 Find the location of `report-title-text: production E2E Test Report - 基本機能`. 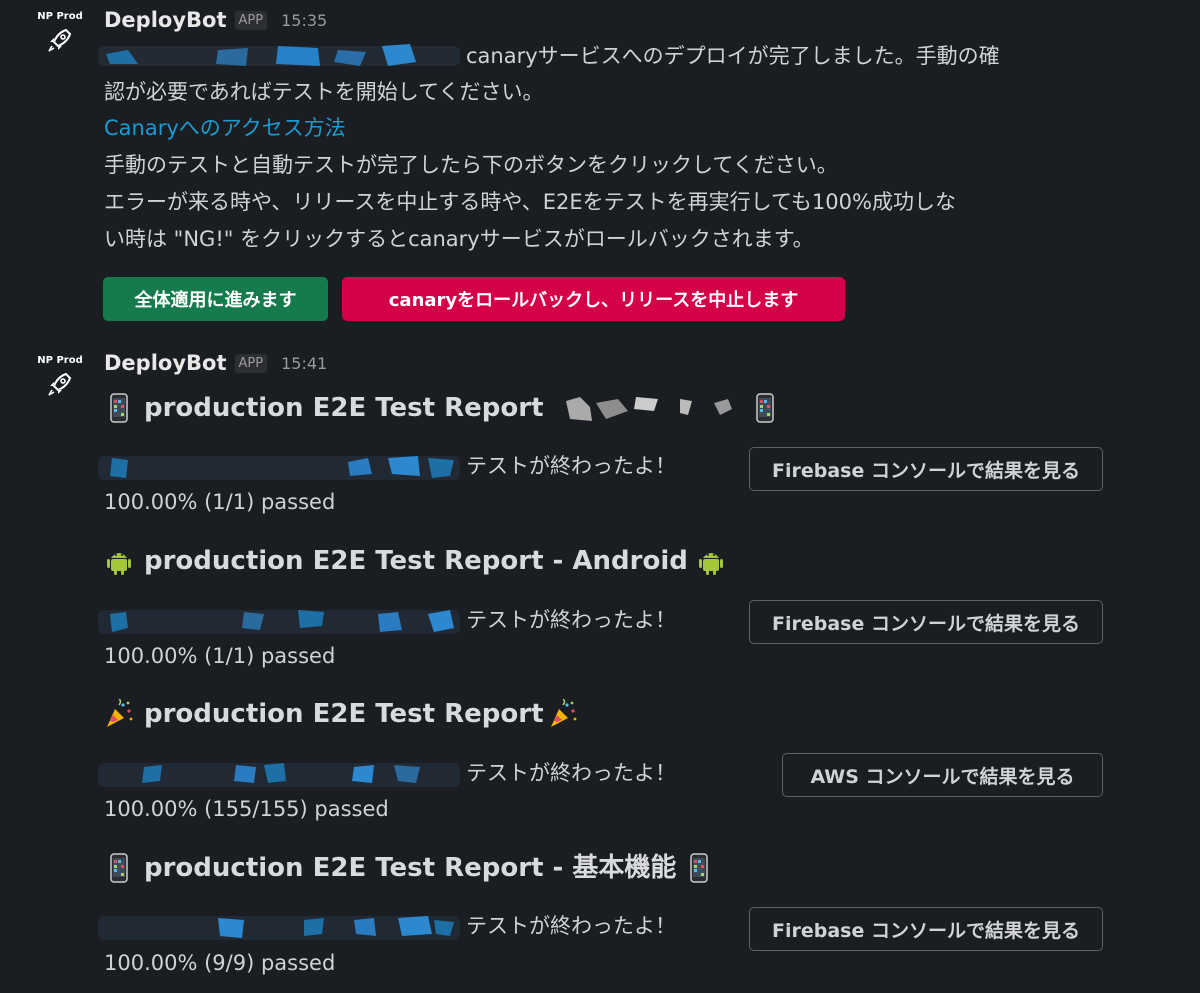

report-title-text: production E2E Test Report - 基本機能 is located at coordinates (410, 868).